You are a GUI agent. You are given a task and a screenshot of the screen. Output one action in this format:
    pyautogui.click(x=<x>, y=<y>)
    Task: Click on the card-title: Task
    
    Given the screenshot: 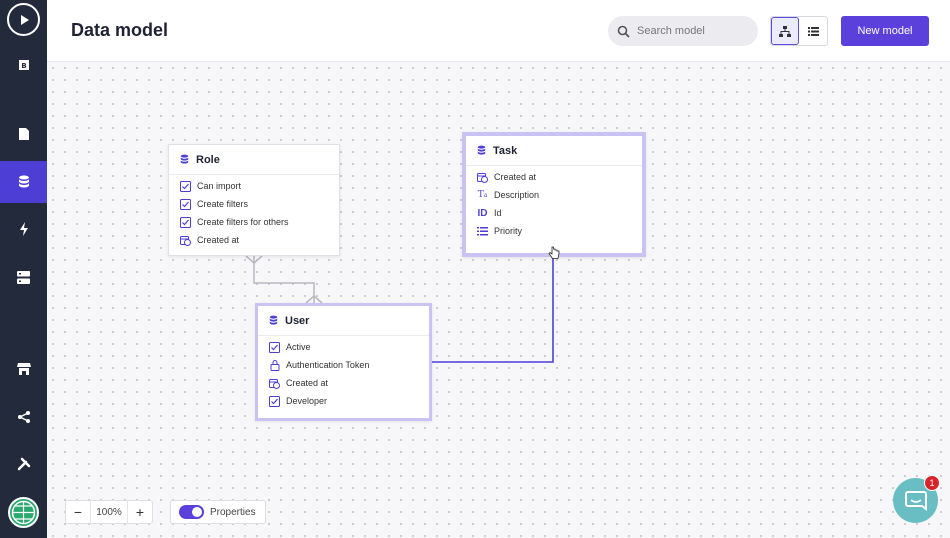 What is the action you would take?
    pyautogui.click(x=505, y=150)
    